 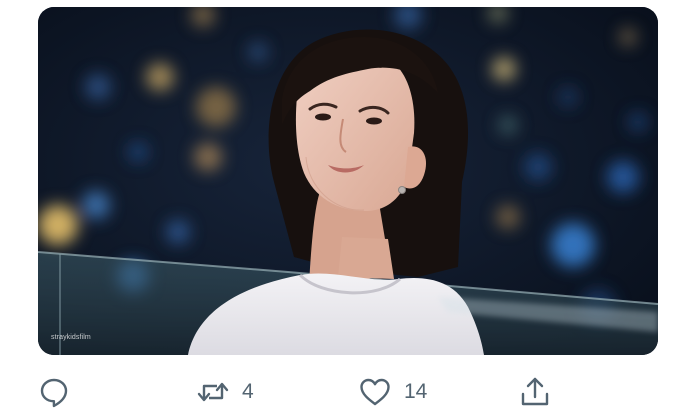 What do you see at coordinates (213, 392) in the screenshot?
I see `retweet-icon` at bounding box center [213, 392].